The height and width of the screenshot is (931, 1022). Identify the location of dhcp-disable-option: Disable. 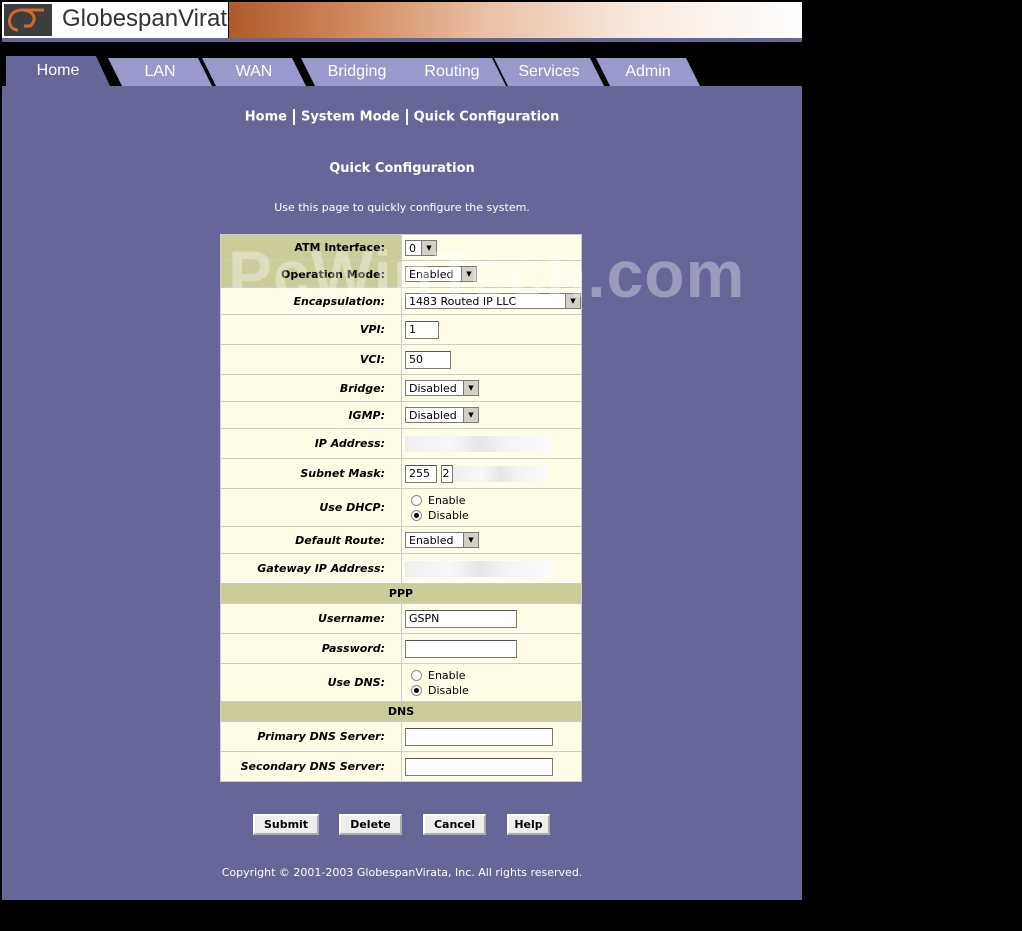
(493, 515).